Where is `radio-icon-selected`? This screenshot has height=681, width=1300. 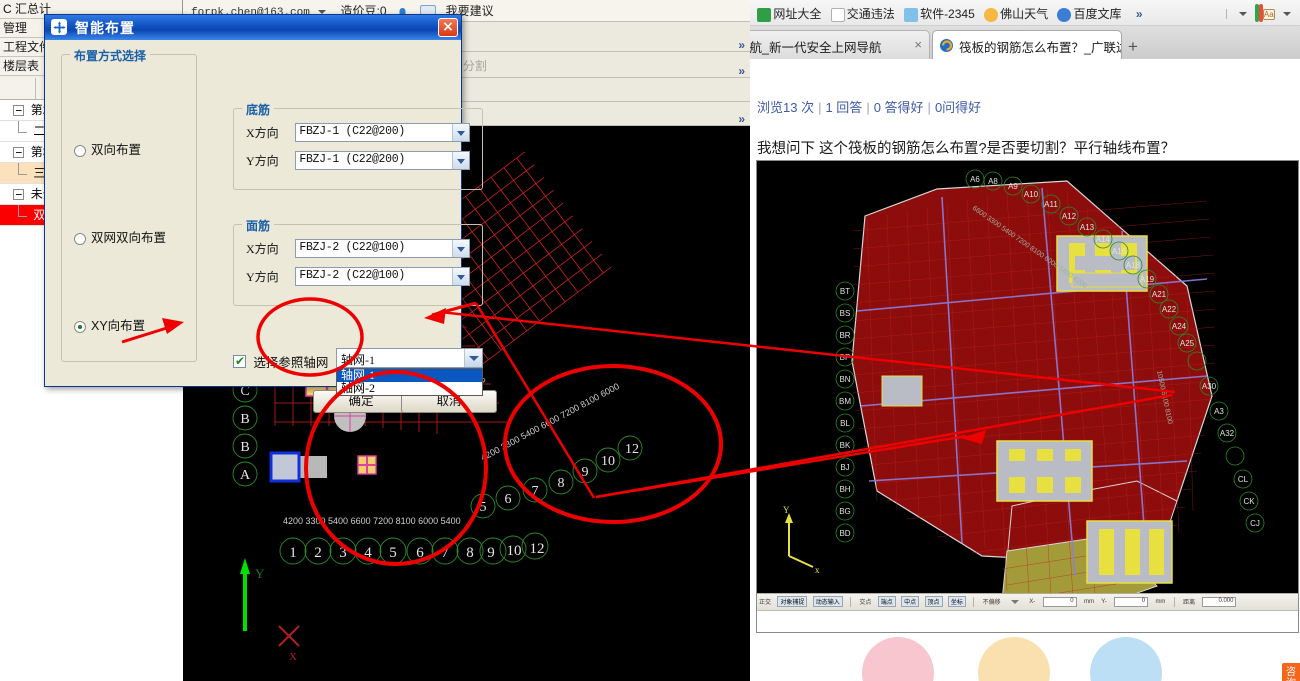
radio-icon-selected is located at coordinates (80, 326).